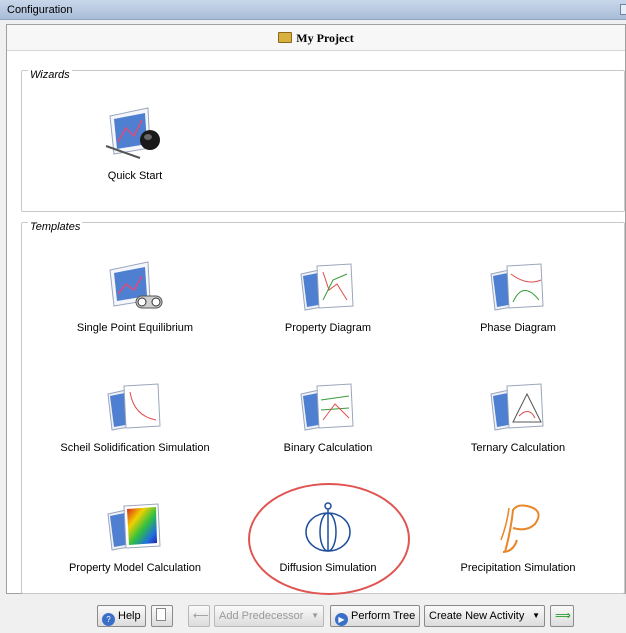 This screenshot has width=626, height=633. Describe the element at coordinates (517, 287) in the screenshot. I see `phase-diagram-icon` at that location.